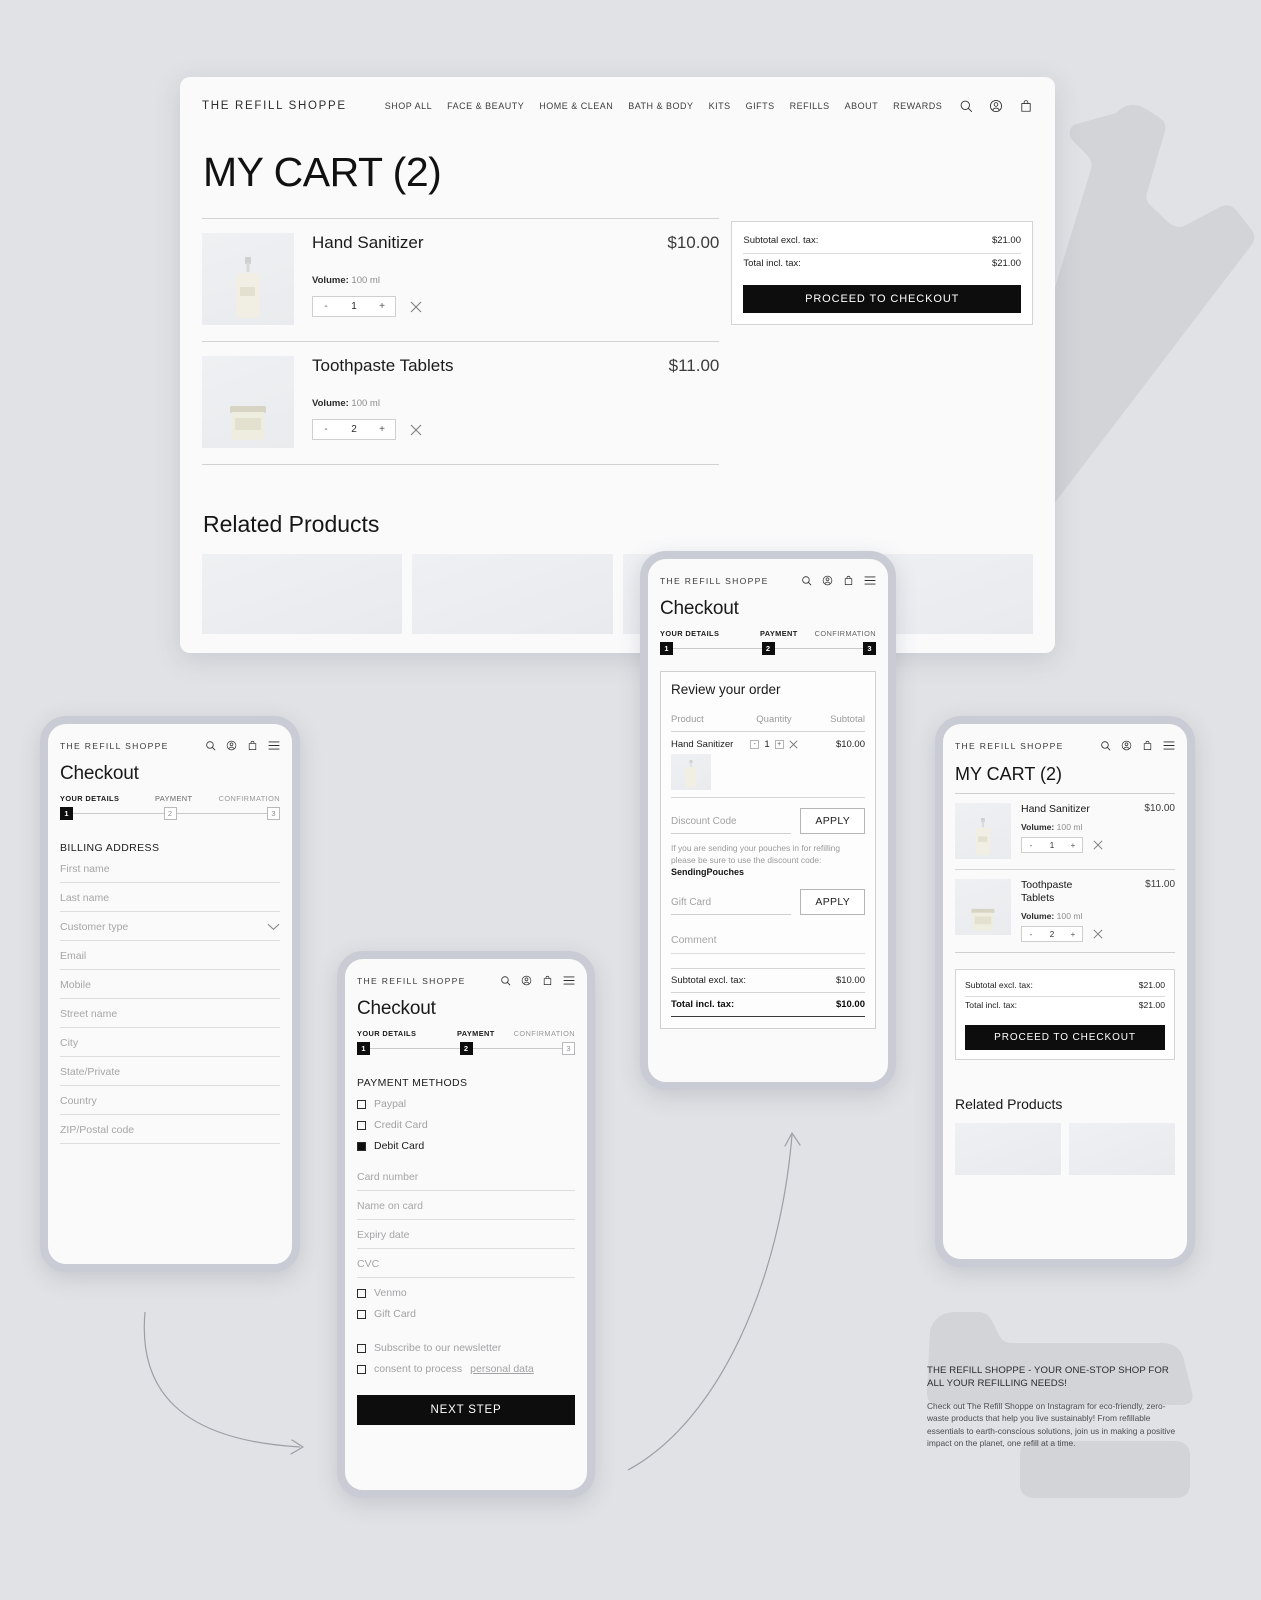  I want to click on city-field: City, so click(170, 1042).